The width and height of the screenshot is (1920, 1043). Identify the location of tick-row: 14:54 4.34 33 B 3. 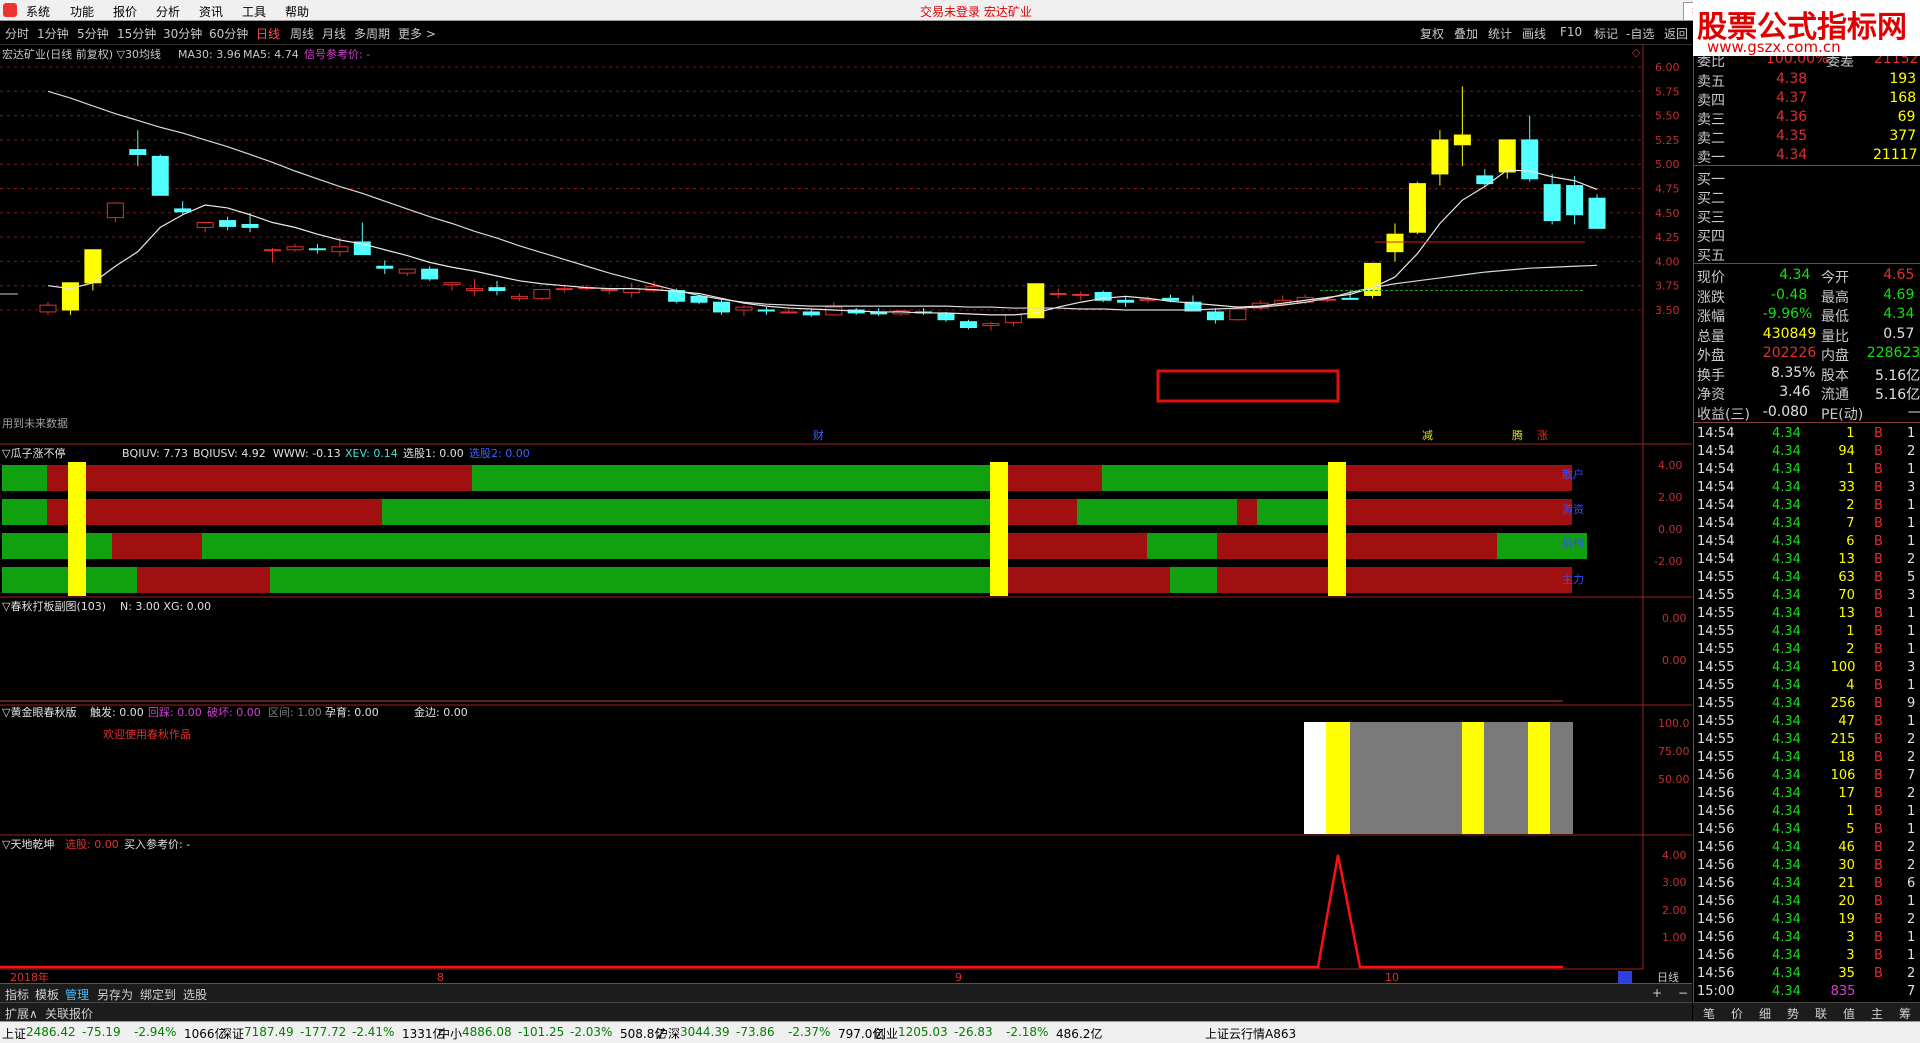
(1807, 488).